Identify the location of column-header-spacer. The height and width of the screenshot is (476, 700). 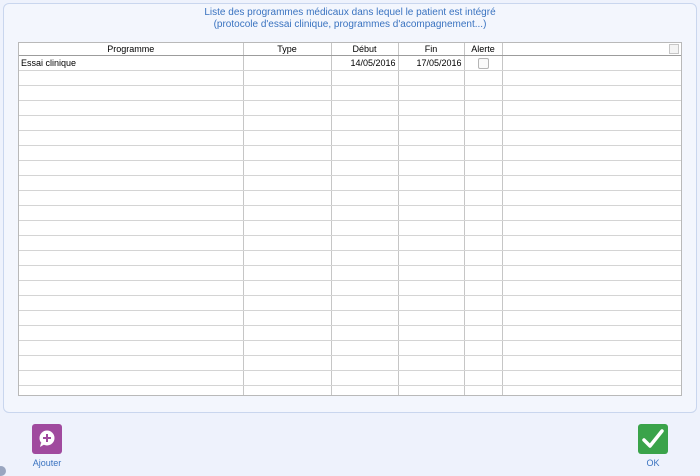
(591, 49).